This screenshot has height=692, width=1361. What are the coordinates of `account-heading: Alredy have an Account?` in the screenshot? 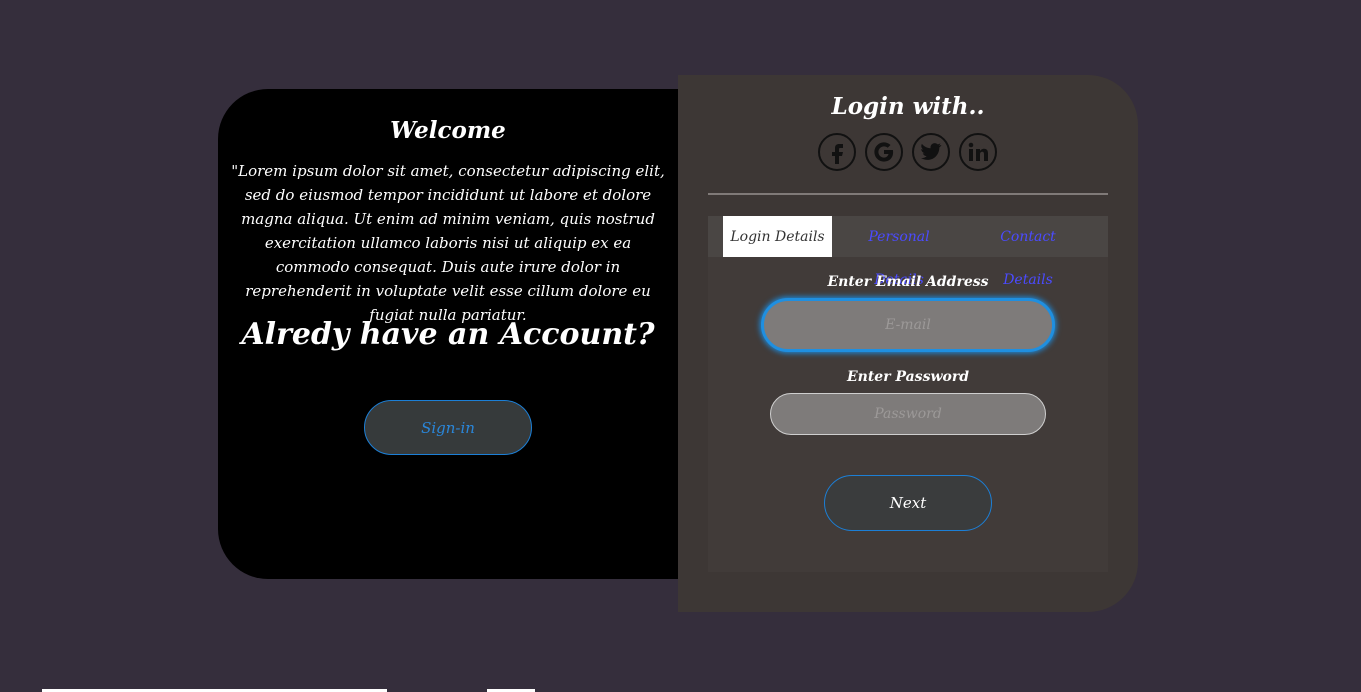 It's located at (448, 334).